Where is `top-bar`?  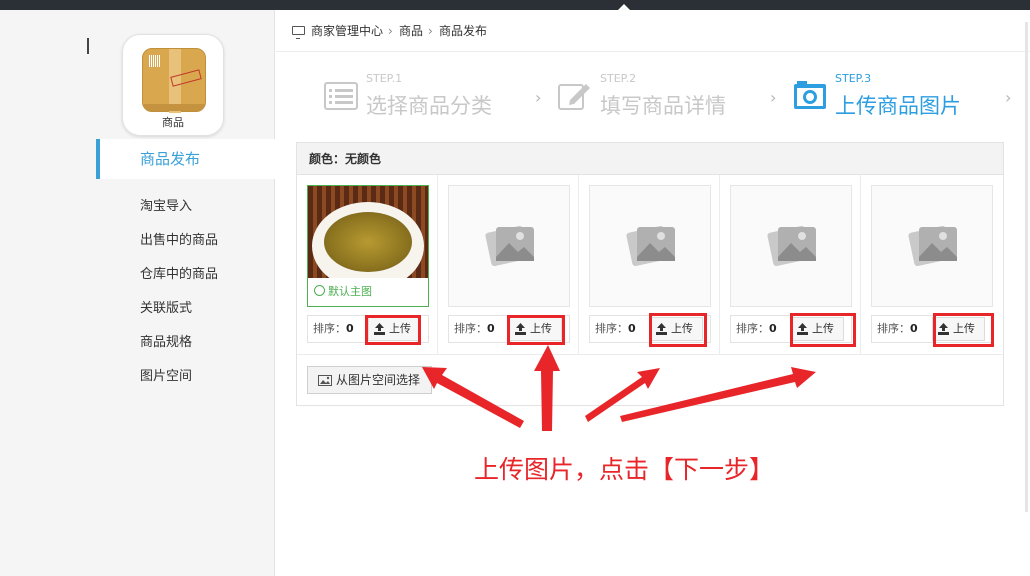
top-bar is located at coordinates (515, 5).